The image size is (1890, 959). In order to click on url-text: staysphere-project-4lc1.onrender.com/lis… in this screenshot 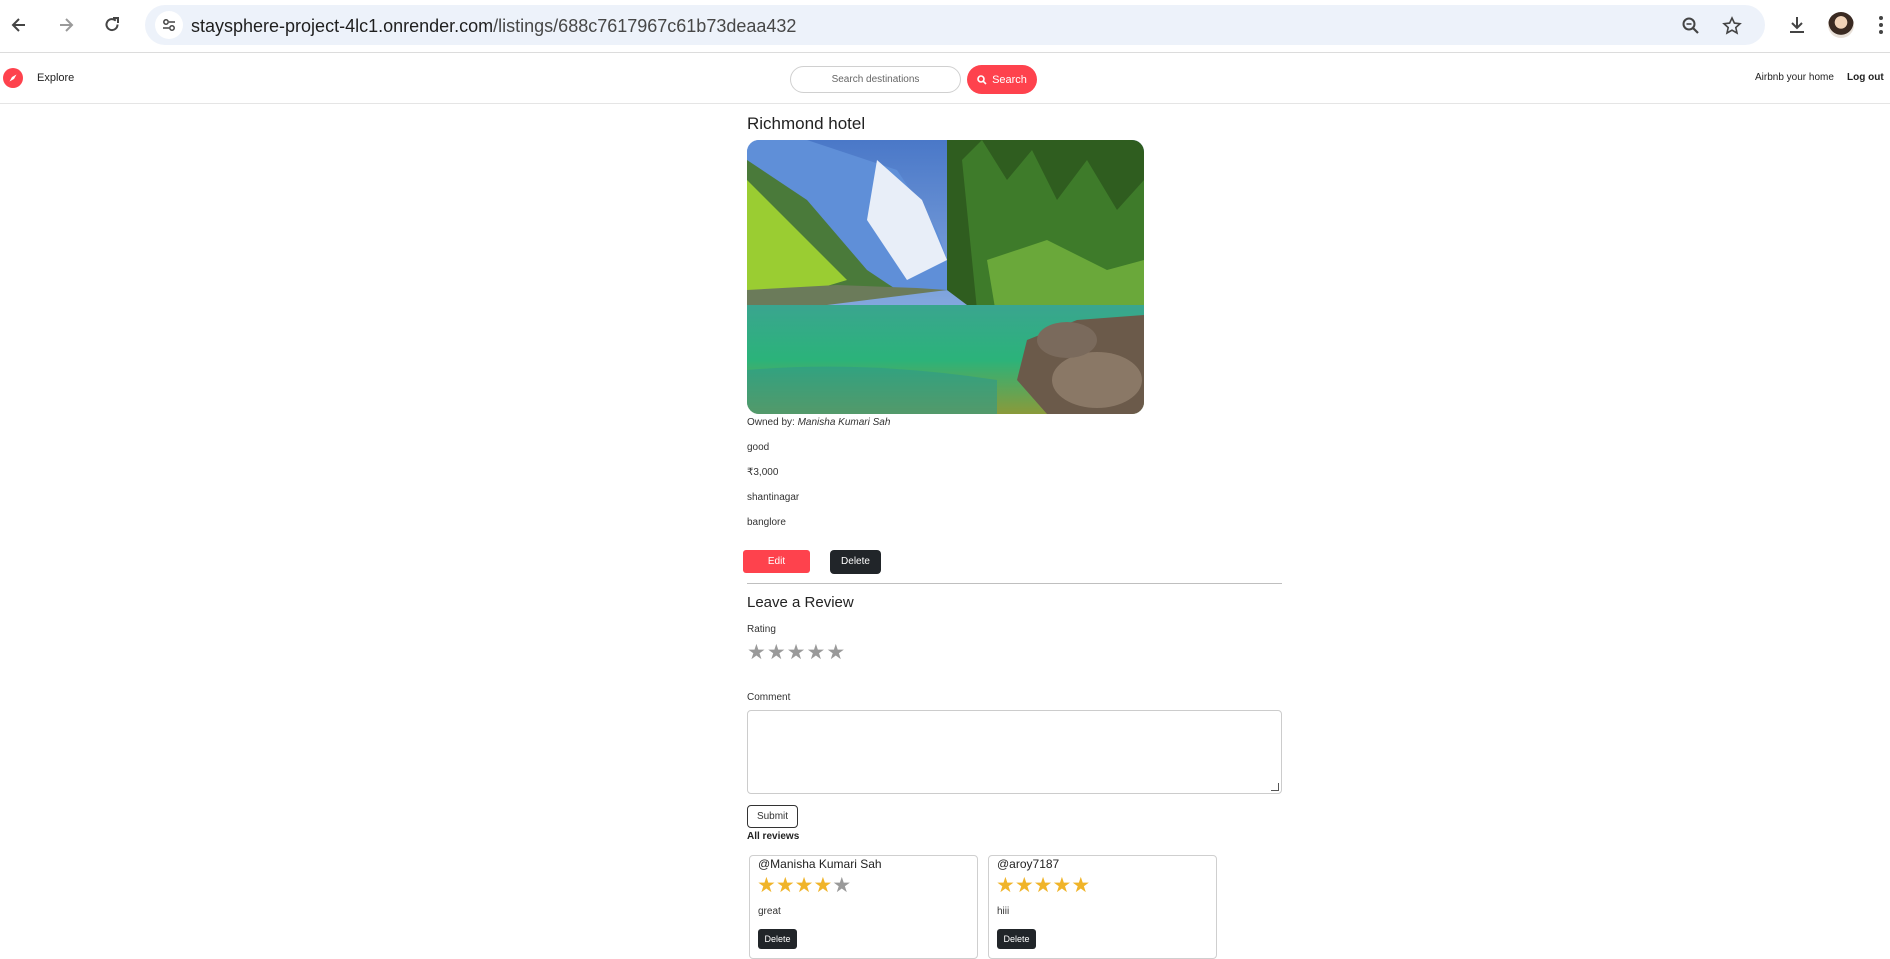, I will do `click(493, 26)`.